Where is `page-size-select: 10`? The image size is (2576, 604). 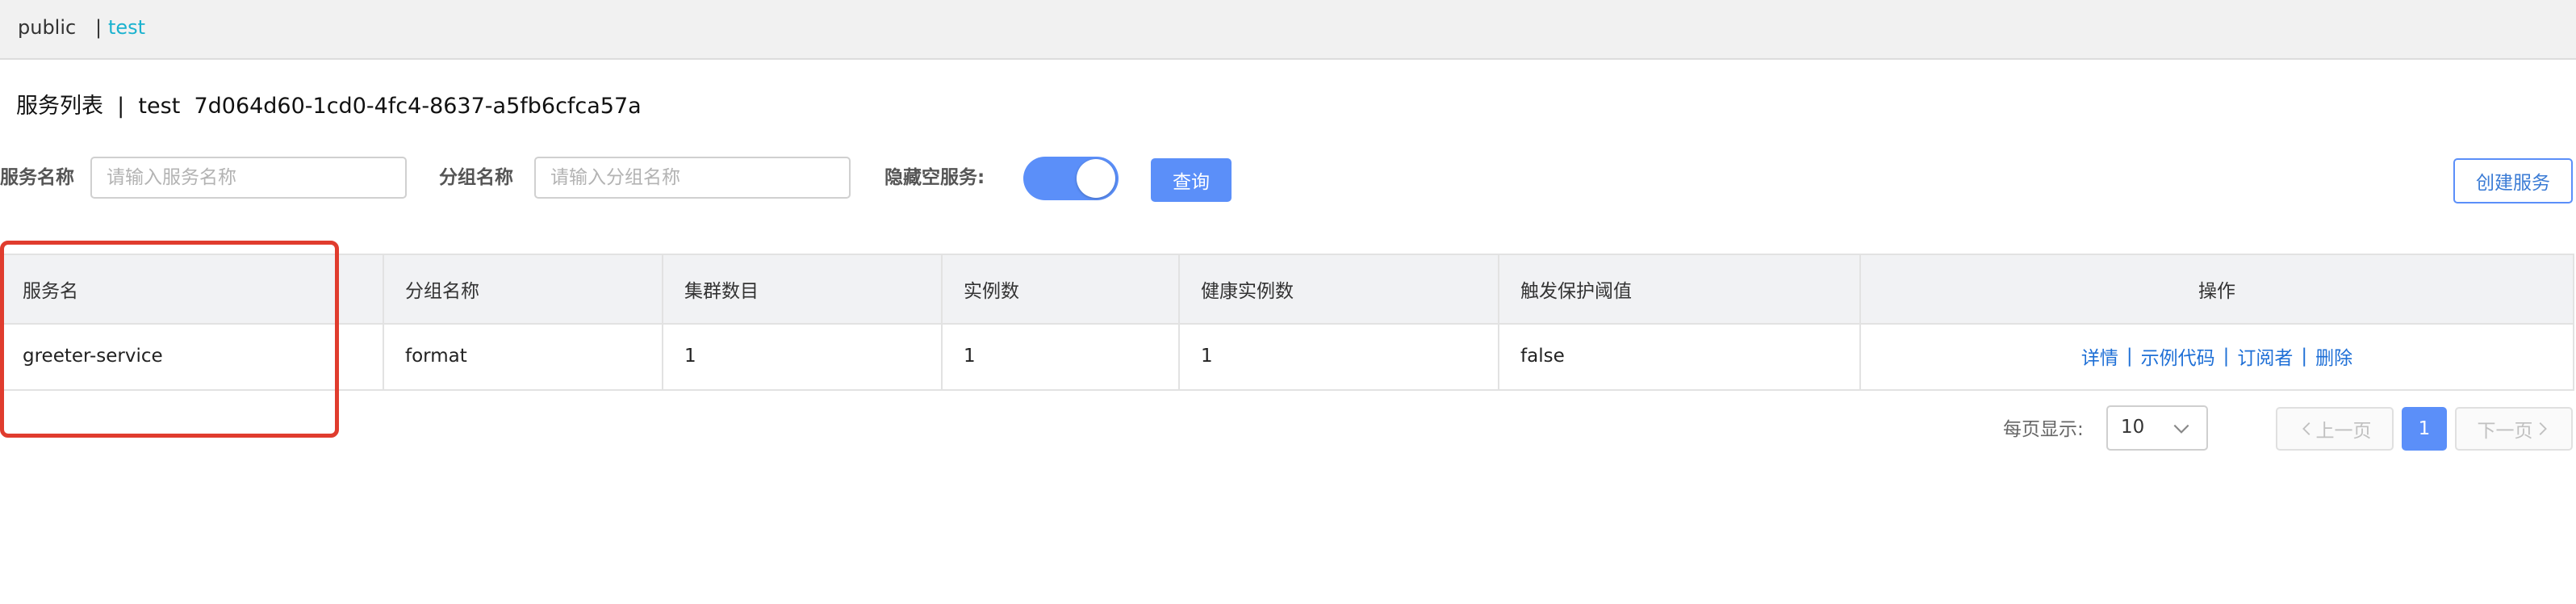 page-size-select: 10 is located at coordinates (2157, 428).